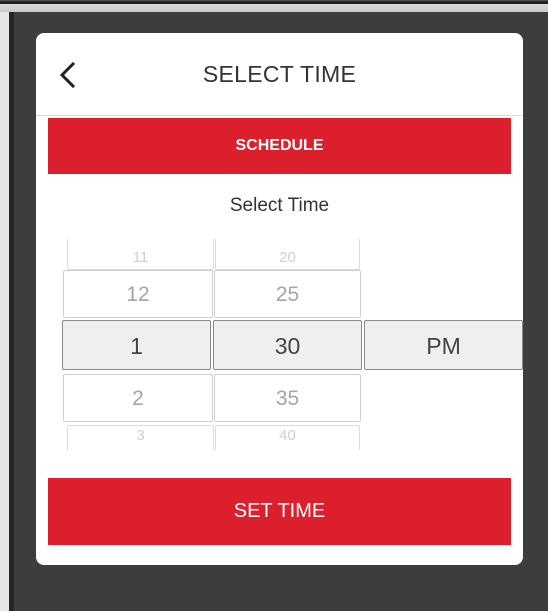  I want to click on hour-option: 3, so click(140, 437).